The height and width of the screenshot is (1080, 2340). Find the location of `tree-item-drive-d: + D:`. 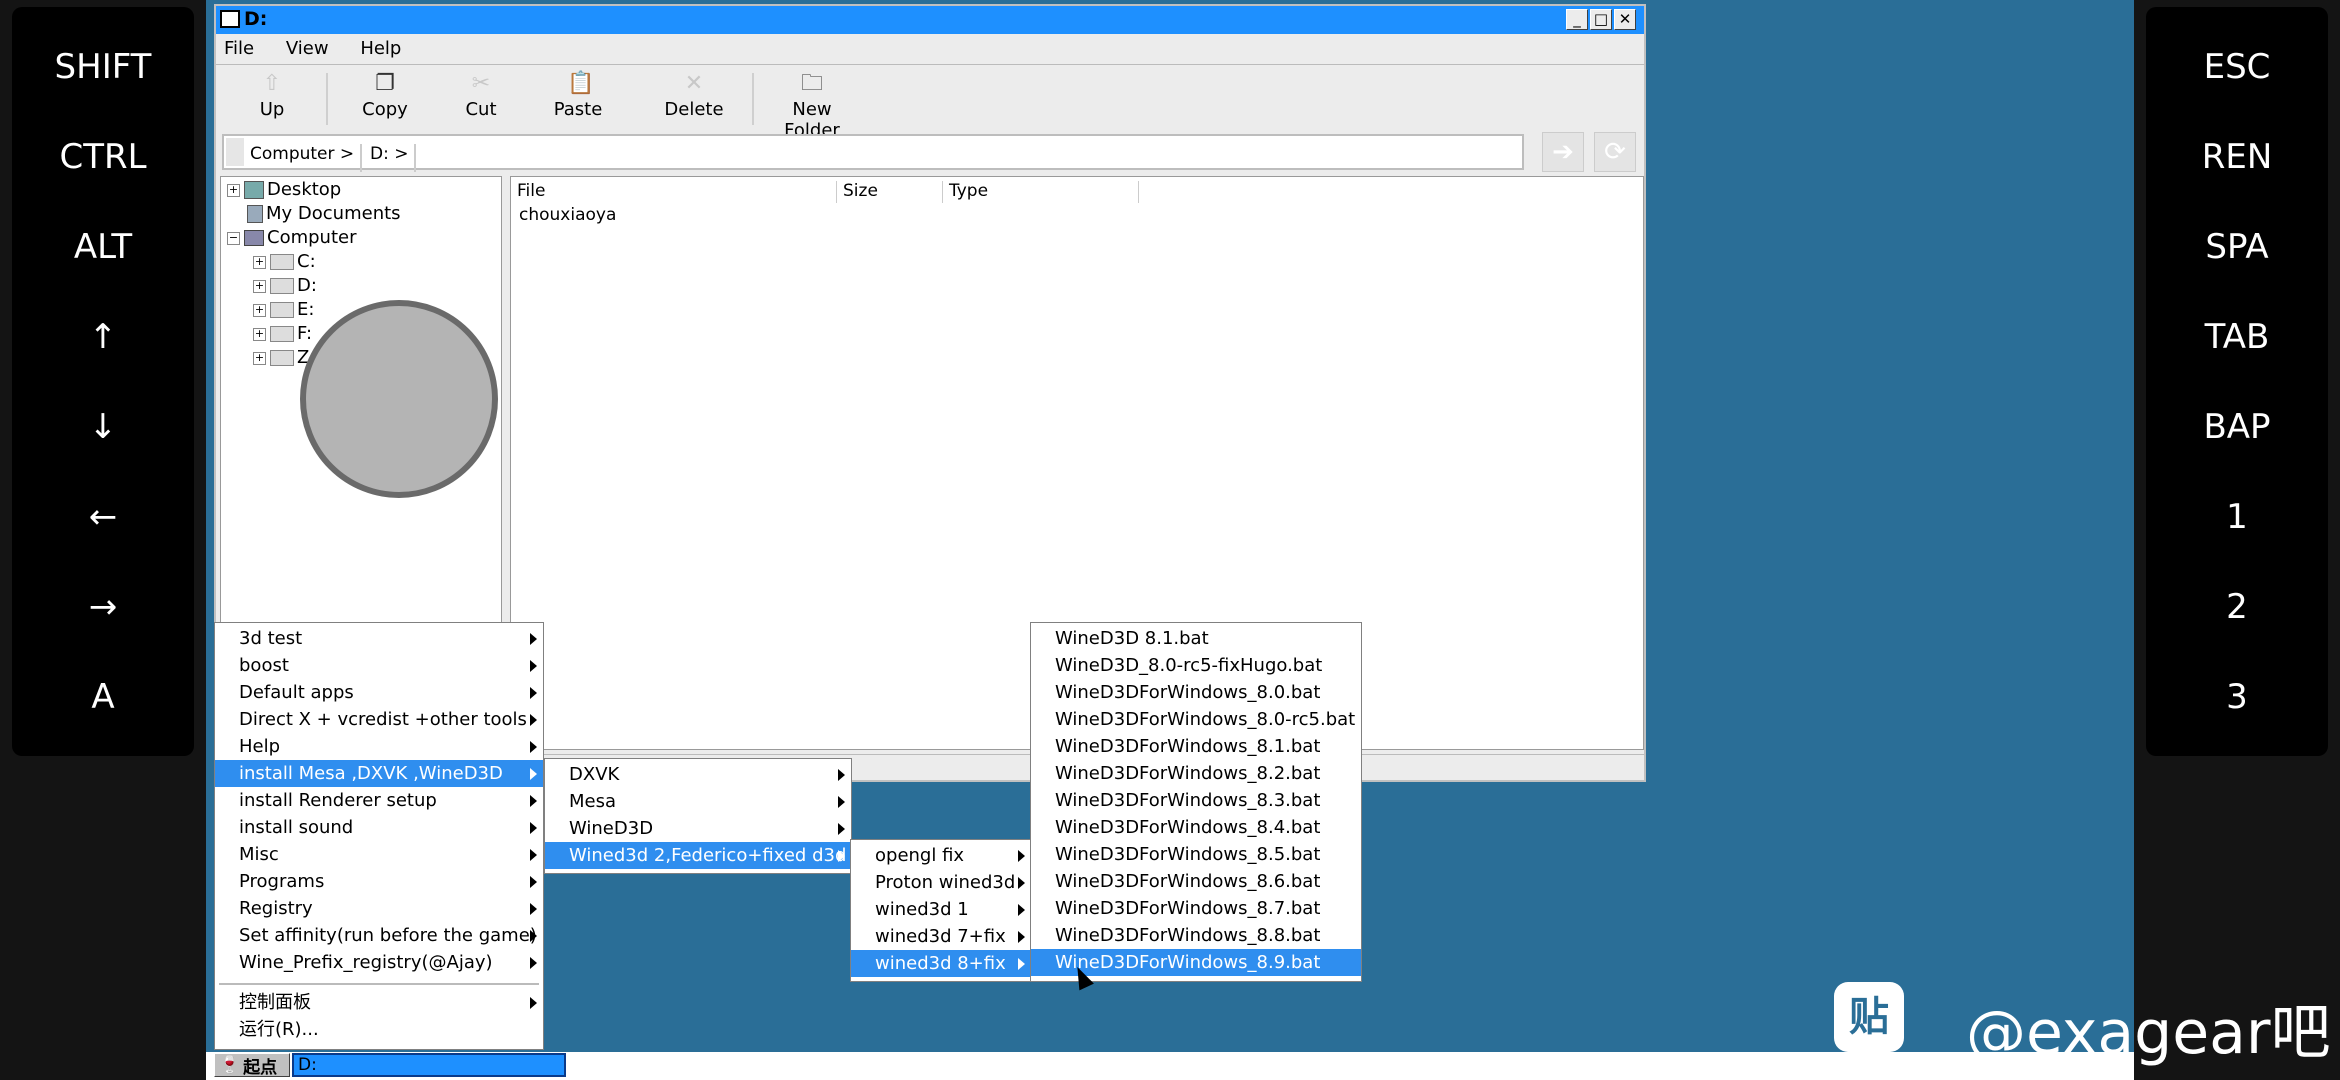

tree-item-drive-d: + D: is located at coordinates (285, 285).